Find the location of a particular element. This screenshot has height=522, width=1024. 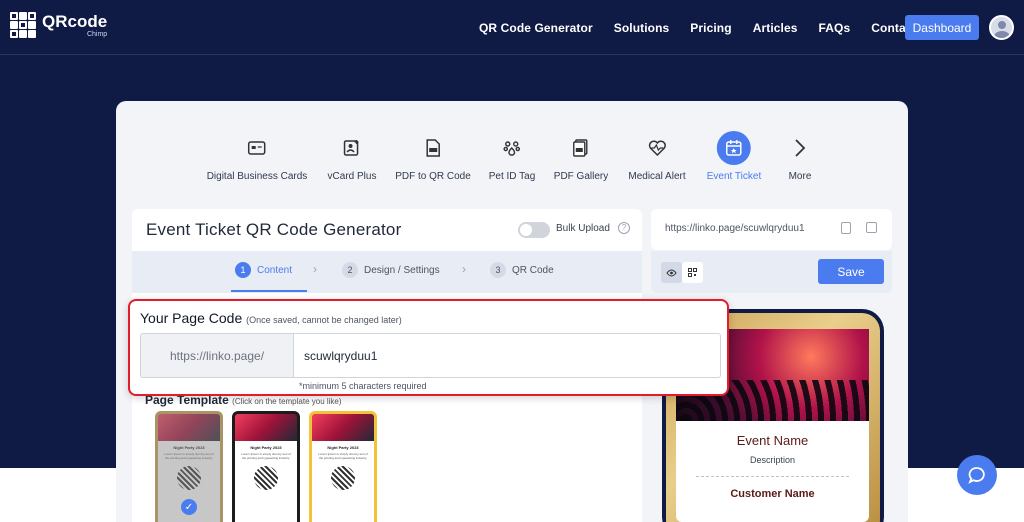

external-link-icon is located at coordinates (871, 227).